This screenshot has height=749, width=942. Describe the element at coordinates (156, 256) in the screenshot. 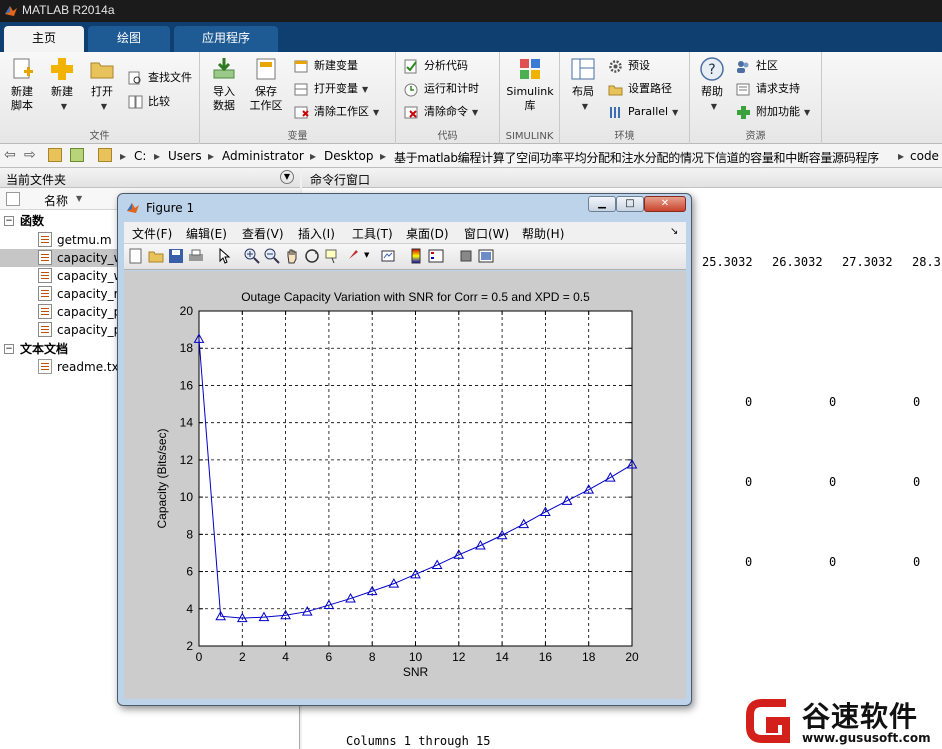

I see `open-file-icon` at that location.